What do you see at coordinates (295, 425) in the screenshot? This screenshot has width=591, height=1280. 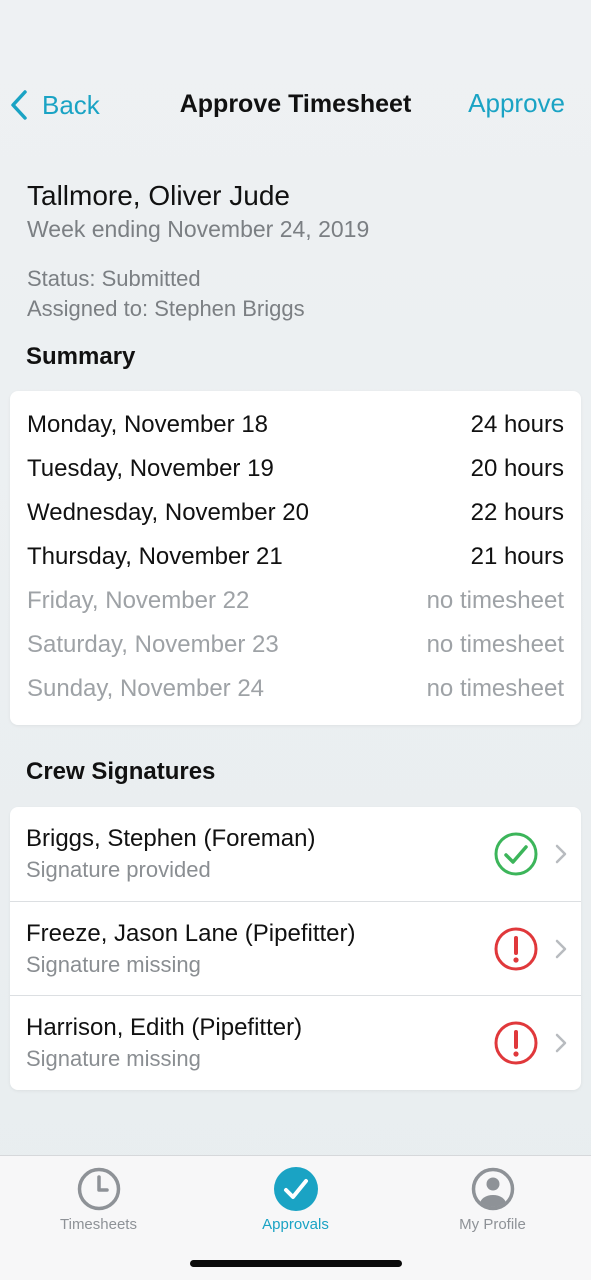 I see `day-row: Monday, November 18 24 hours` at bounding box center [295, 425].